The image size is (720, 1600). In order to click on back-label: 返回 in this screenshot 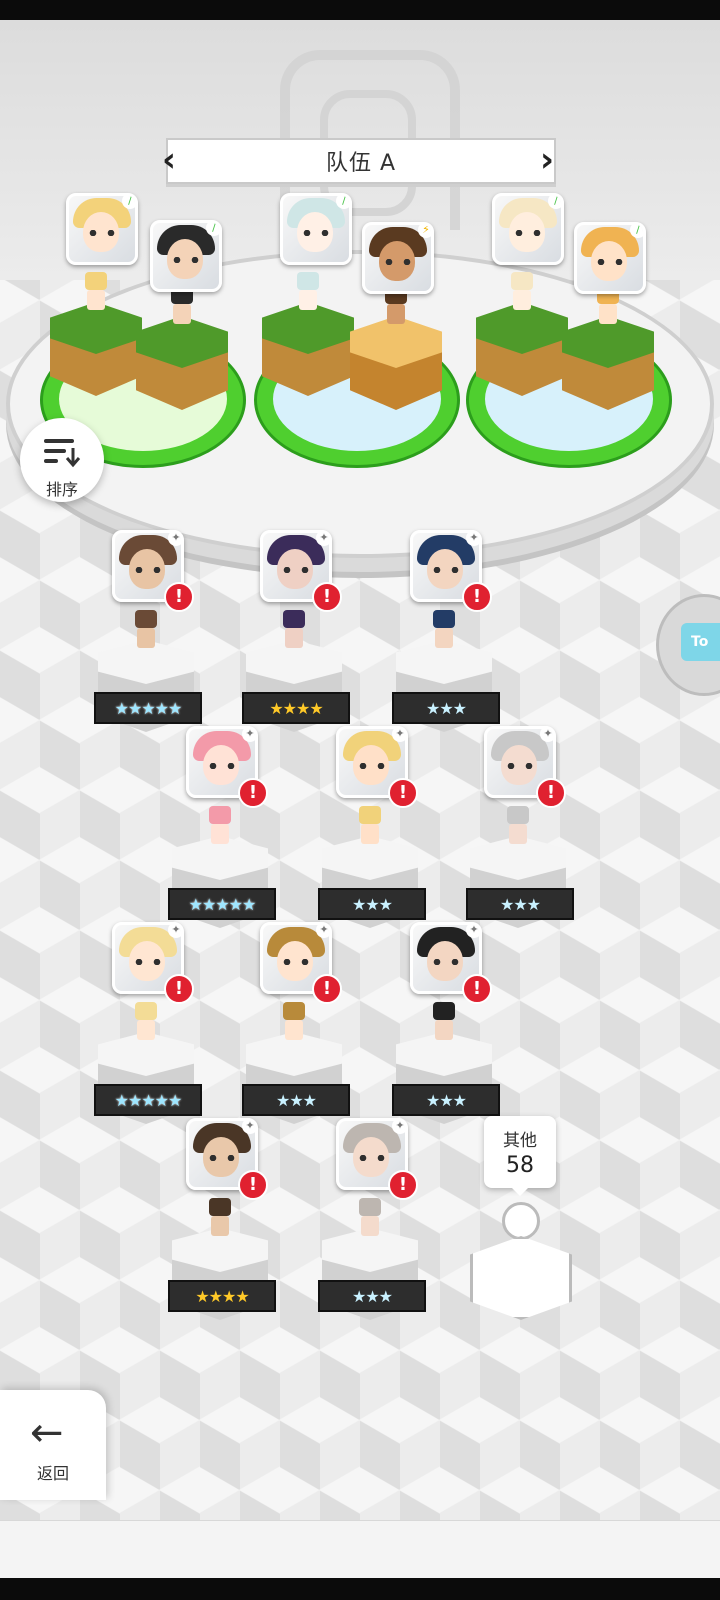, I will do `click(52, 1473)`.